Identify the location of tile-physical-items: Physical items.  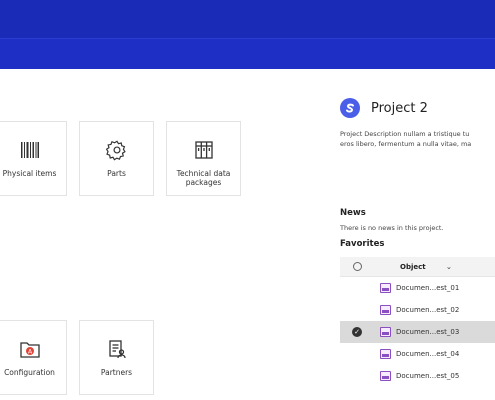
(33, 158).